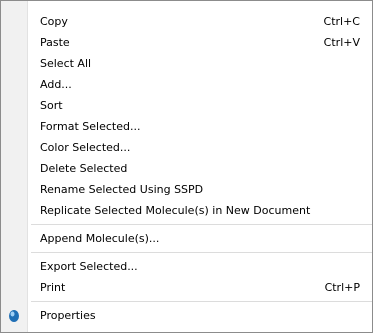 The width and height of the screenshot is (373, 333). Describe the element at coordinates (55, 42) in the screenshot. I see `menu-item-label: Paste` at that location.